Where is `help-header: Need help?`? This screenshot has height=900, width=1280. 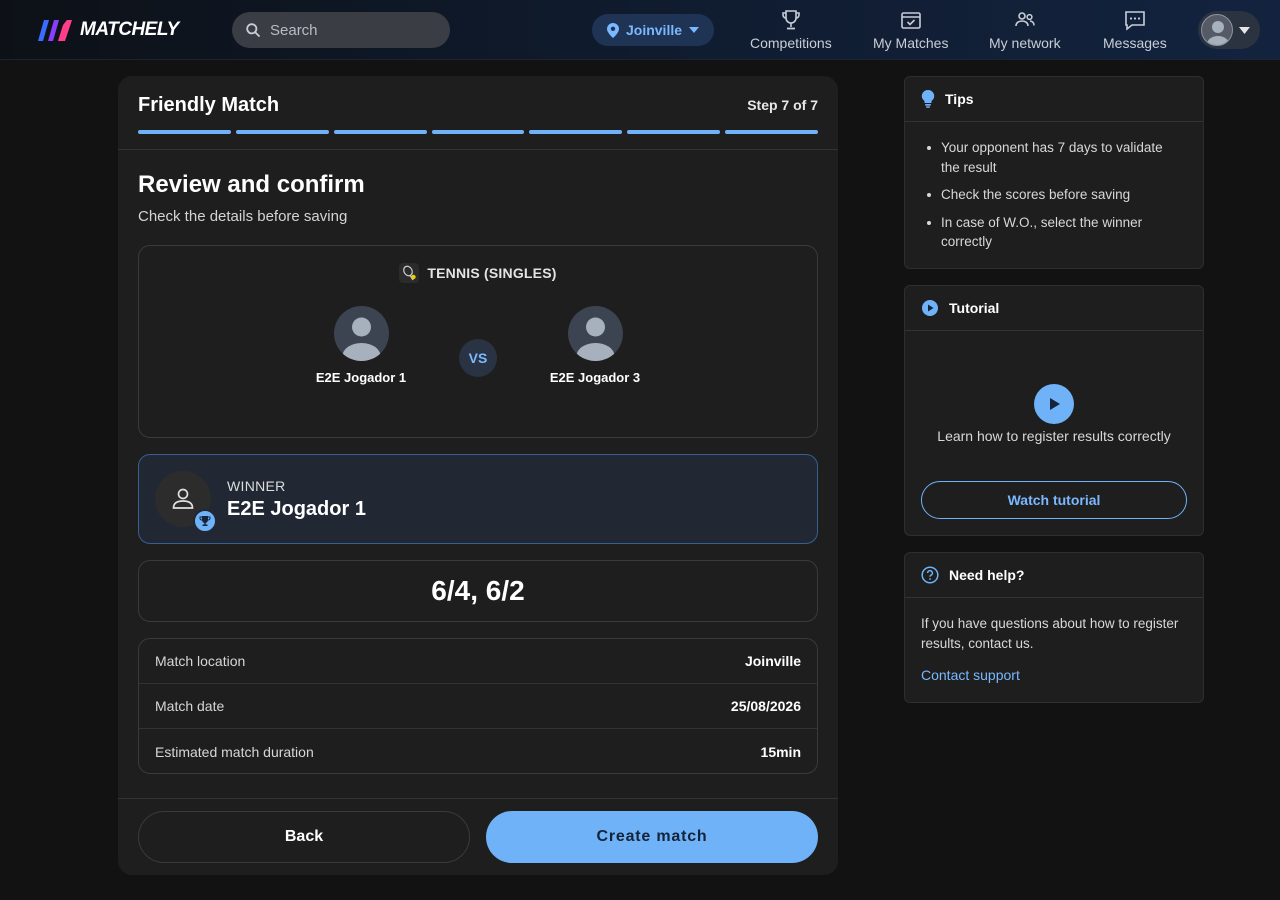
help-header: Need help? is located at coordinates (1054, 575).